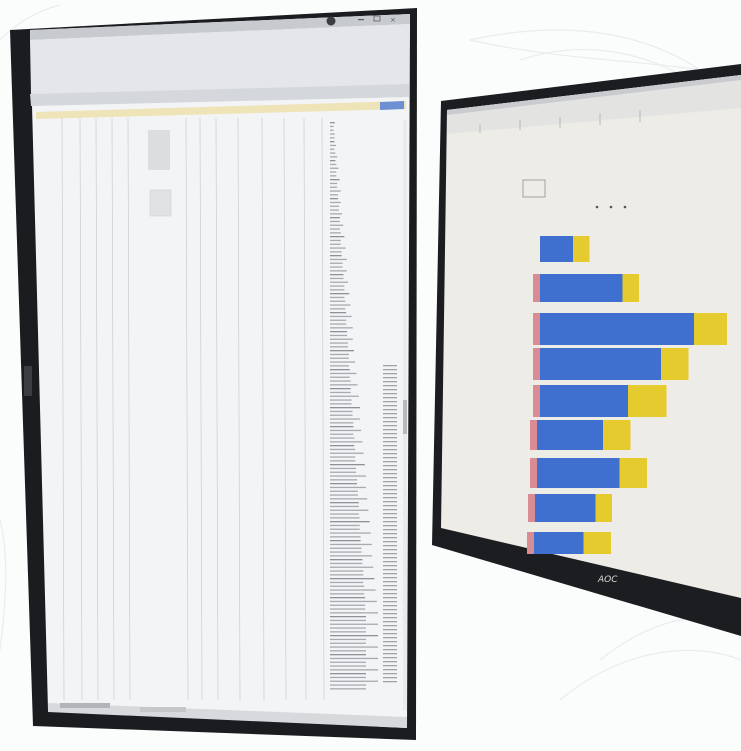  Describe the element at coordinates (393, 20) in the screenshot. I see `close-icon: ×` at that location.